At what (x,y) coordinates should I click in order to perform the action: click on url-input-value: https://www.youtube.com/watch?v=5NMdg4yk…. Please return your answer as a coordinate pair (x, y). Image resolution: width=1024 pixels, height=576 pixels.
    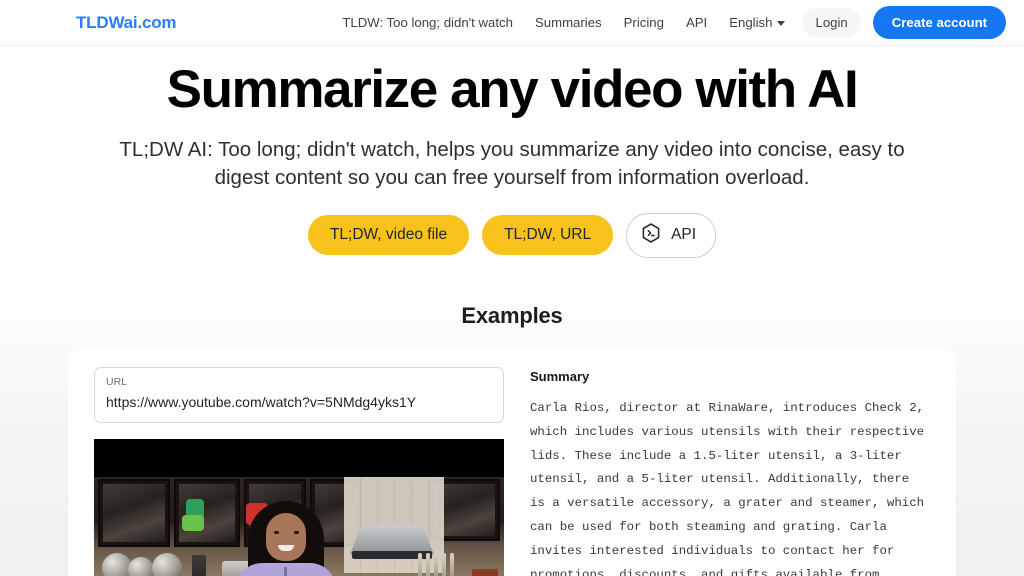
    Looking at the image, I should click on (299, 402).